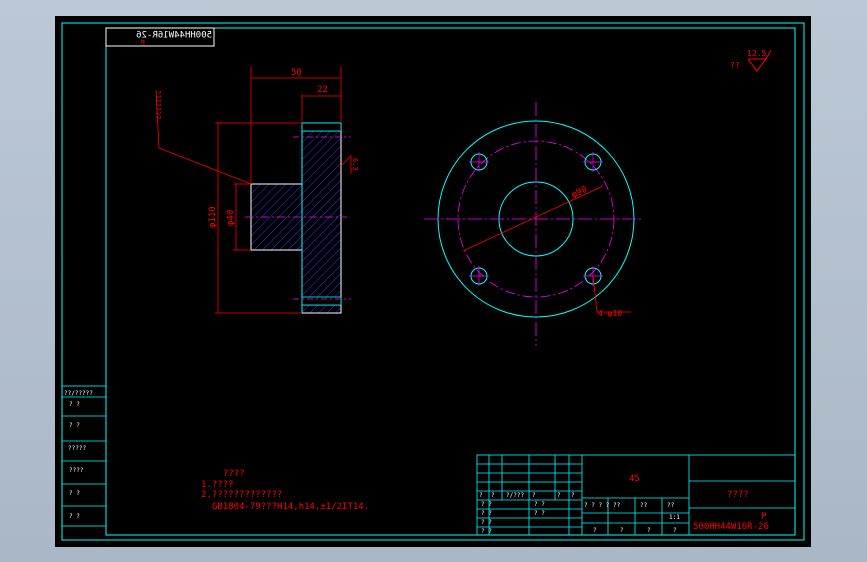  Describe the element at coordinates (213, 217) in the screenshot. I see `dim-110: φ110` at that location.